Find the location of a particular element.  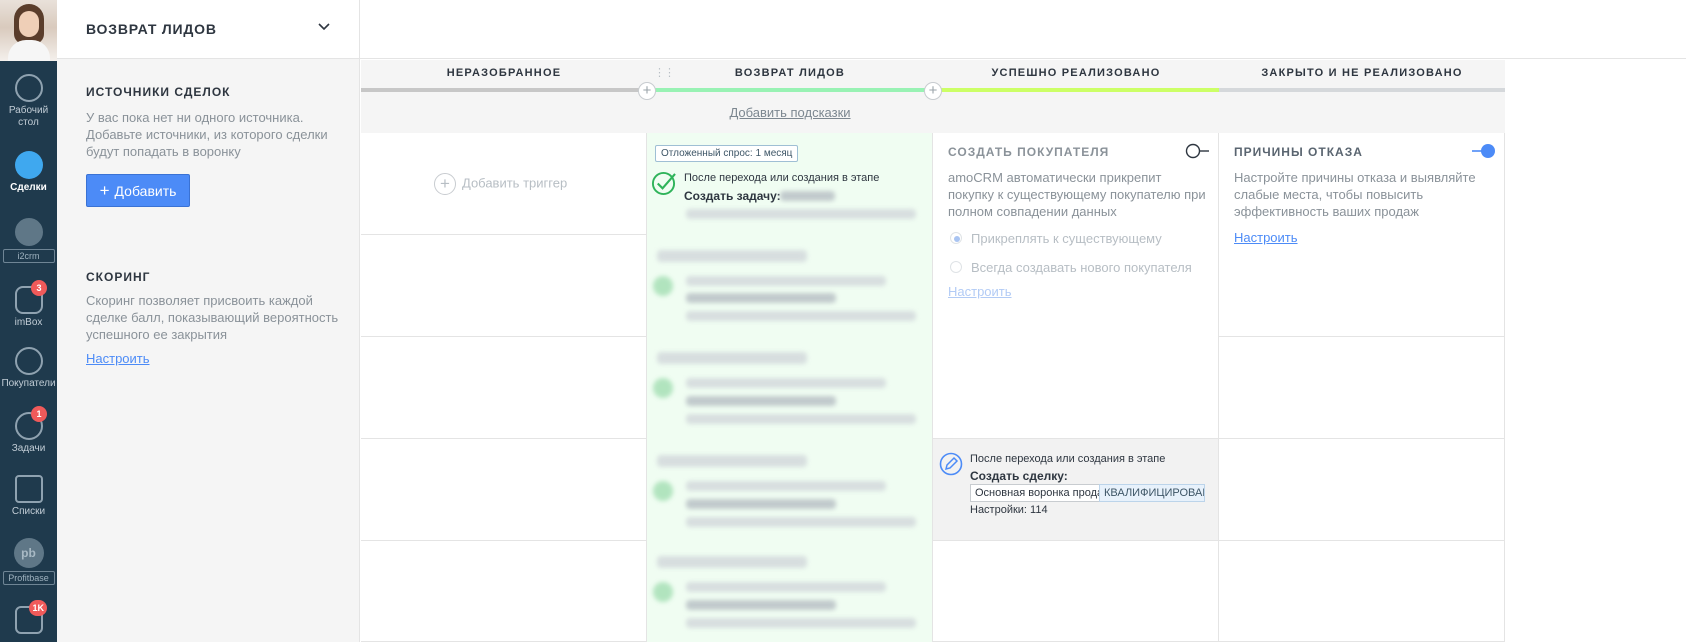

nav-label: Задачи is located at coordinates (28, 448).